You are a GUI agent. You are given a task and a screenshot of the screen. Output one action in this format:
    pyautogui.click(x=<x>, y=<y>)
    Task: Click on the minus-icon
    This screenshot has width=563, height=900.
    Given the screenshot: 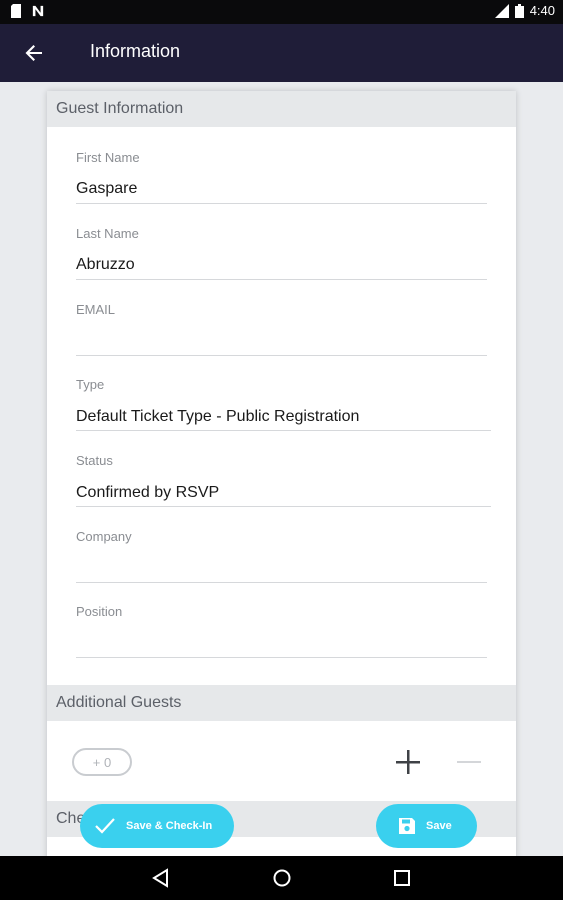 What is the action you would take?
    pyautogui.click(x=469, y=762)
    